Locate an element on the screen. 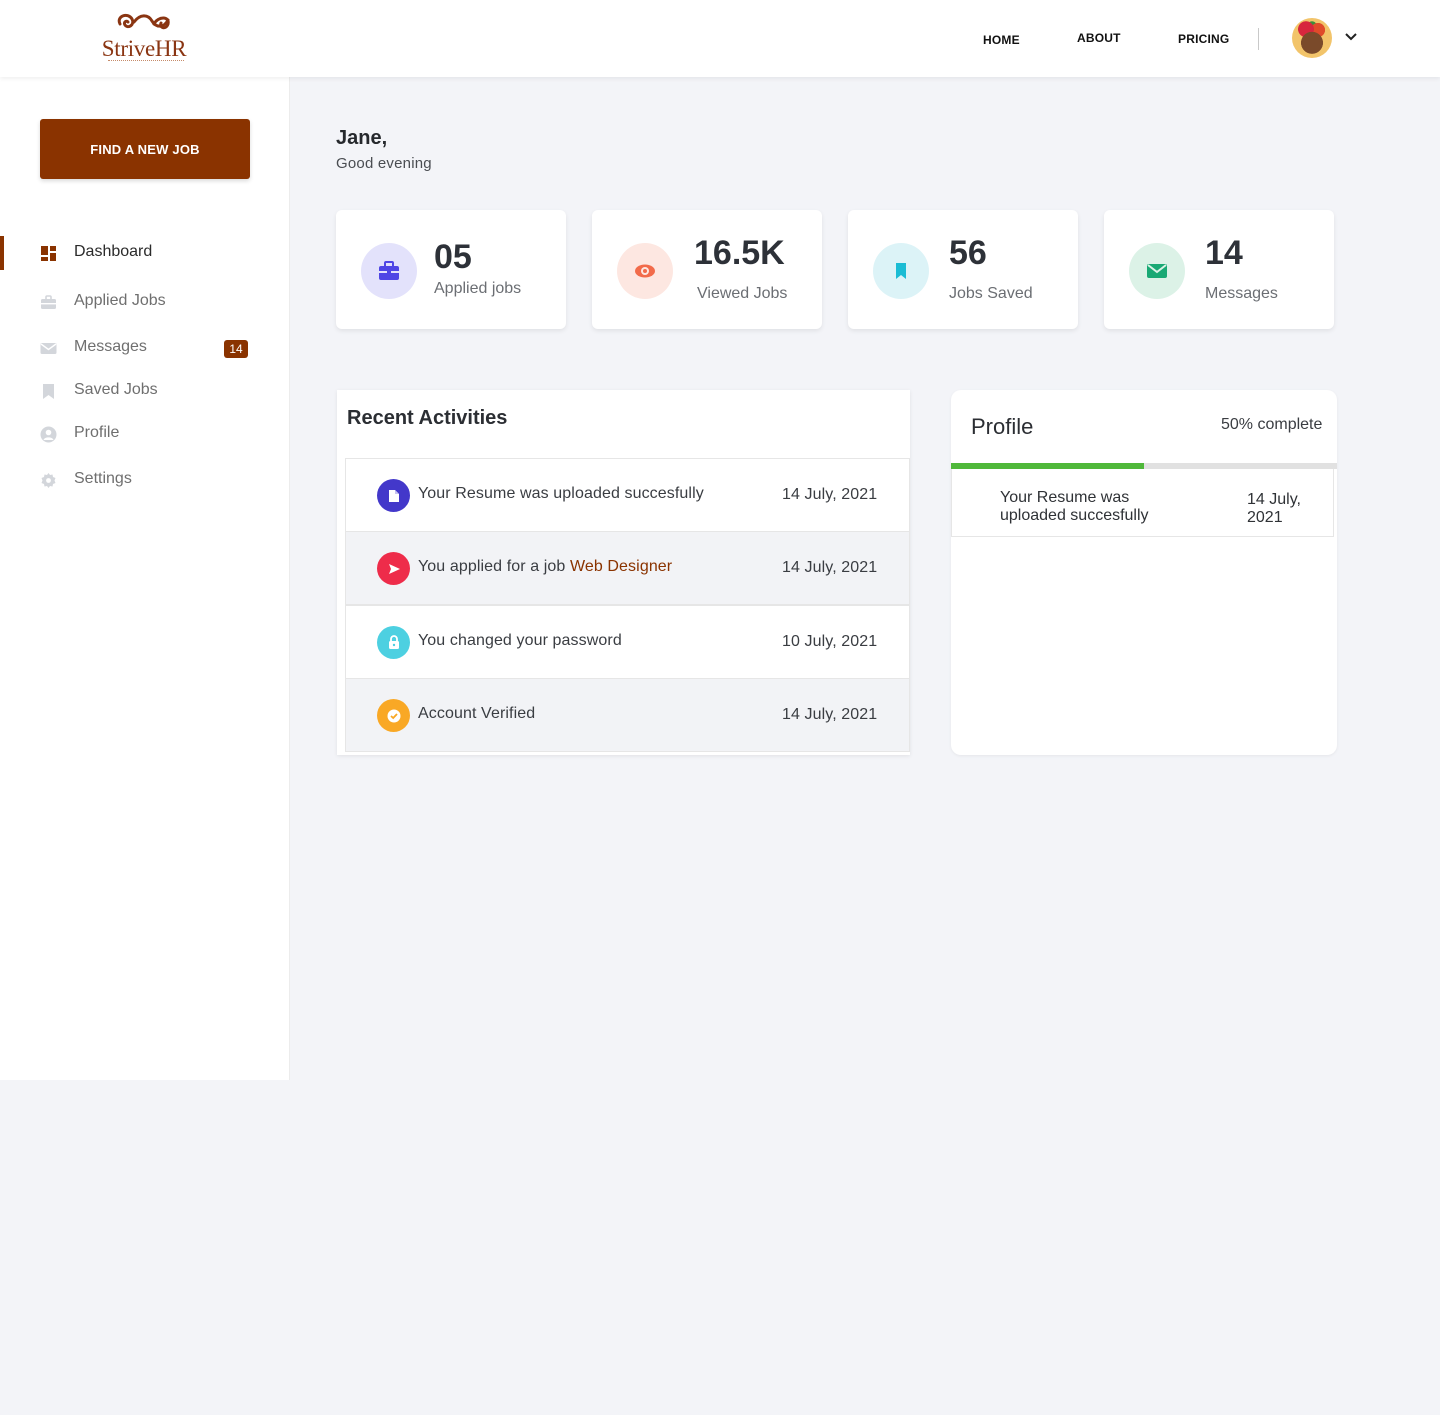 This screenshot has width=1440, height=1415. avatar is located at coordinates (1312, 38).